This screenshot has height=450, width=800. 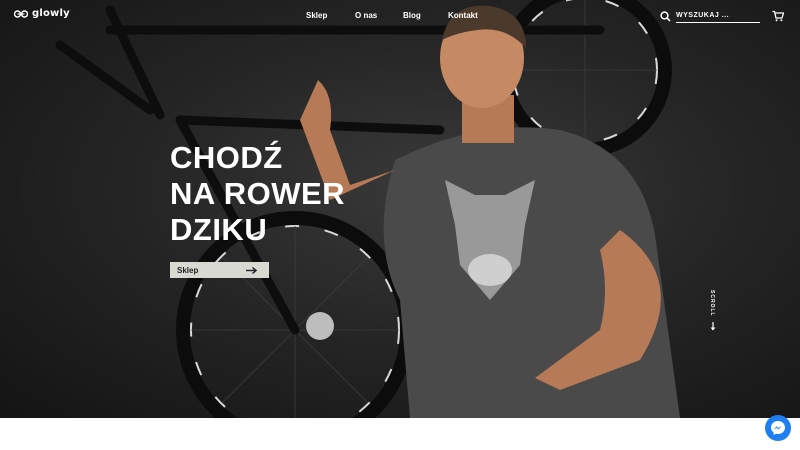 What do you see at coordinates (463, 15) in the screenshot?
I see `nav-item-kontakt: Kontakt` at bounding box center [463, 15].